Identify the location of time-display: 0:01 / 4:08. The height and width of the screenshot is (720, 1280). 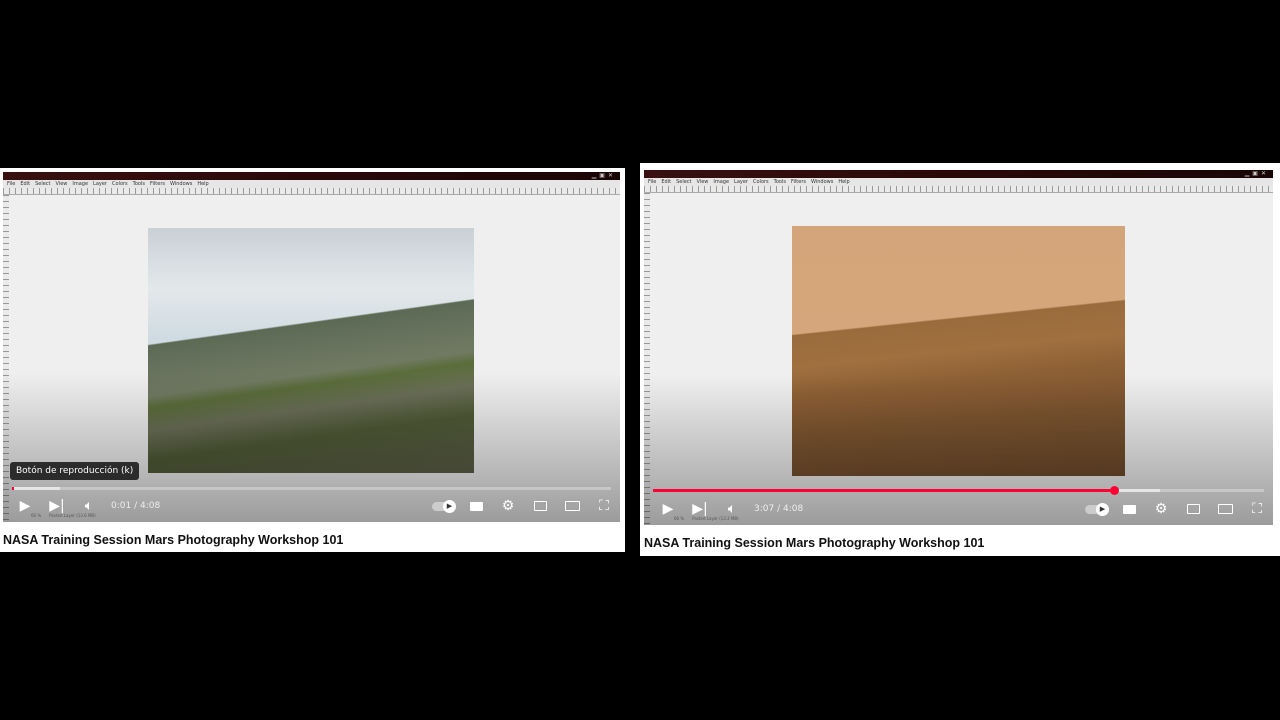
(136, 506).